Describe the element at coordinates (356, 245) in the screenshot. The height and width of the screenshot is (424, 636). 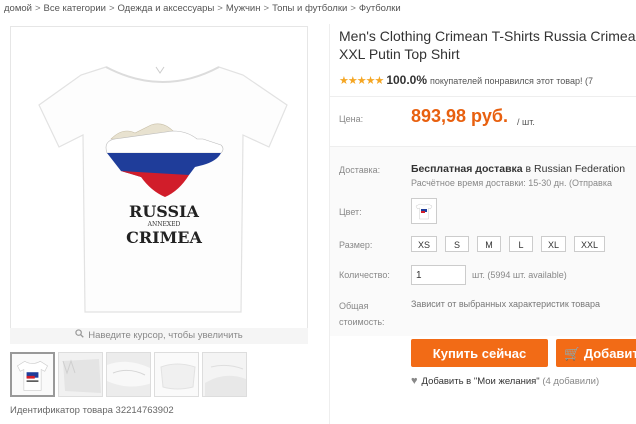
I see `size-label: Размер:` at that location.